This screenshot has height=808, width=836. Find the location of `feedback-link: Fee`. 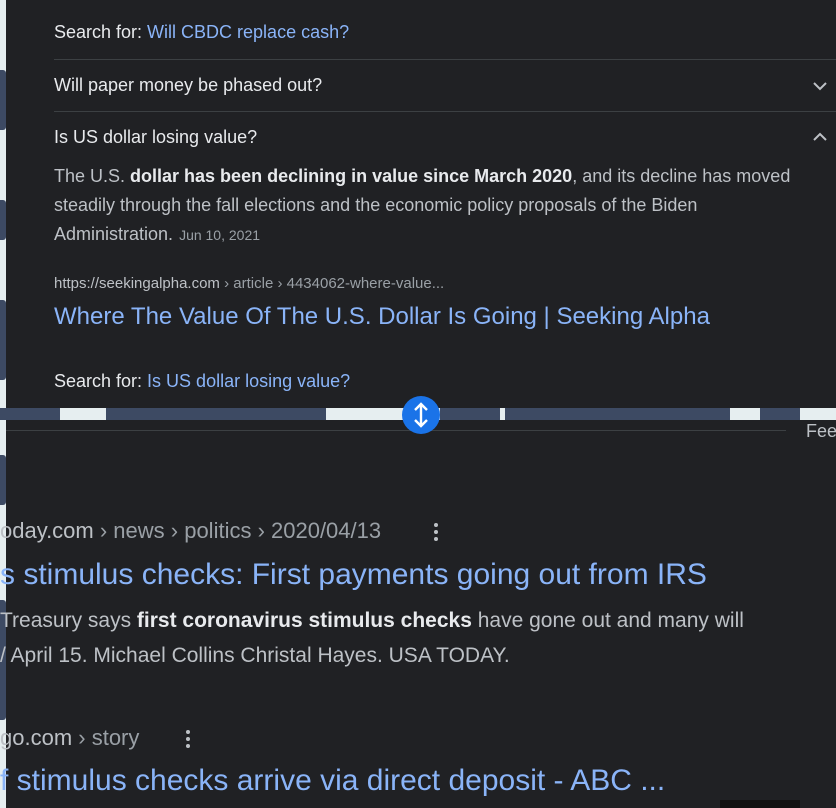

feedback-link: Fee is located at coordinates (821, 431).